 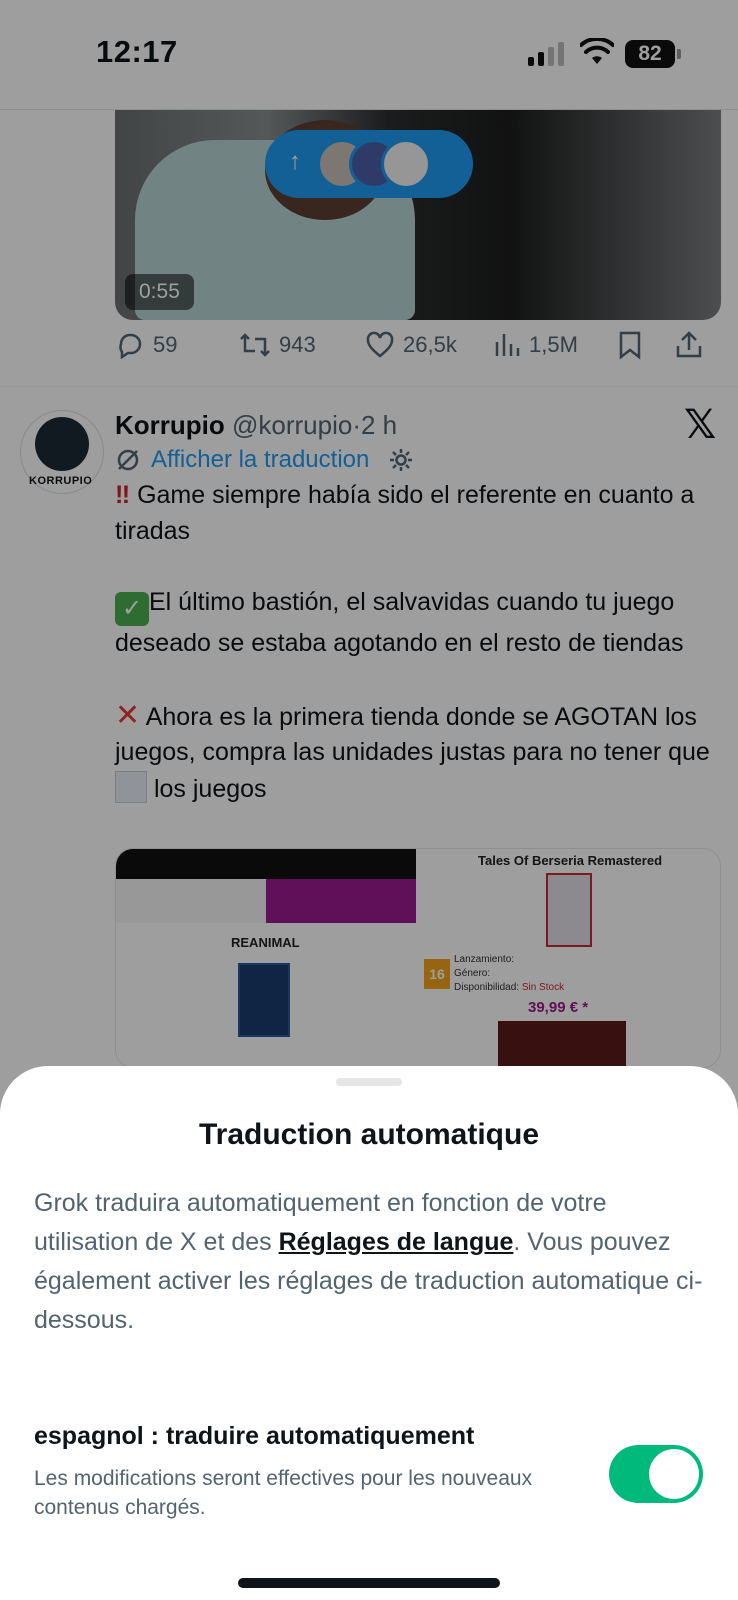 I want to click on sheet-grabber, so click(x=369, y=1082).